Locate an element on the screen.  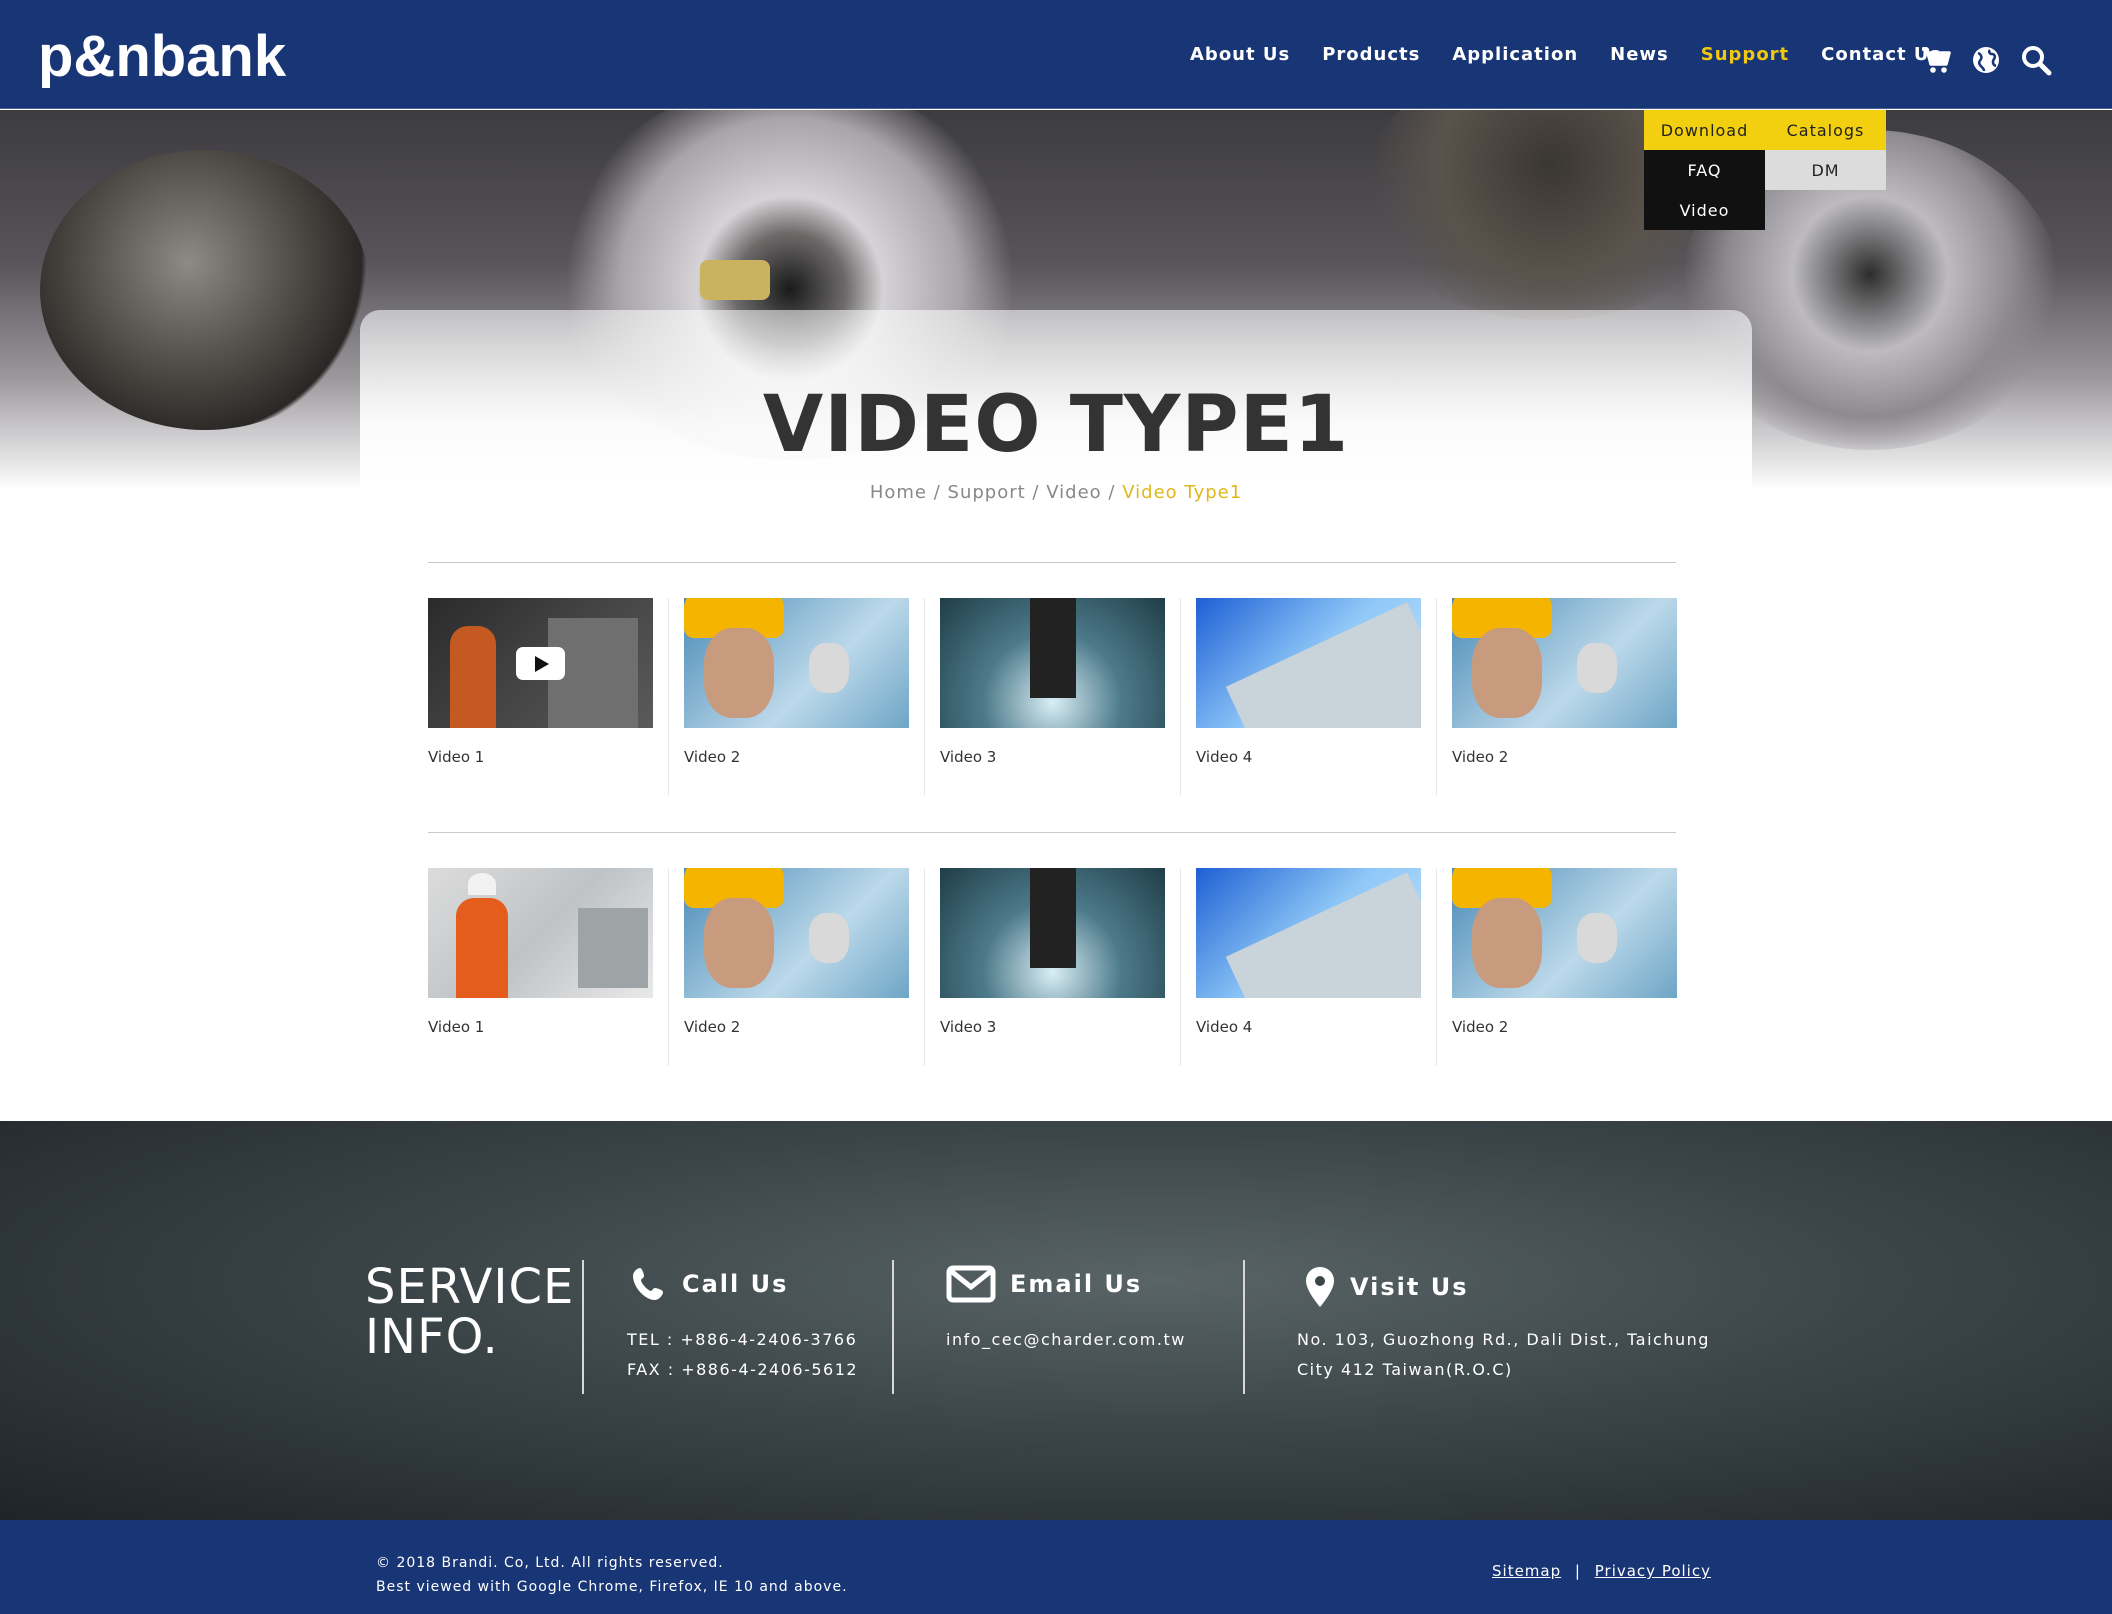
breadcrumb: Home / Support / Video / Video Type1 is located at coordinates (1056, 492).